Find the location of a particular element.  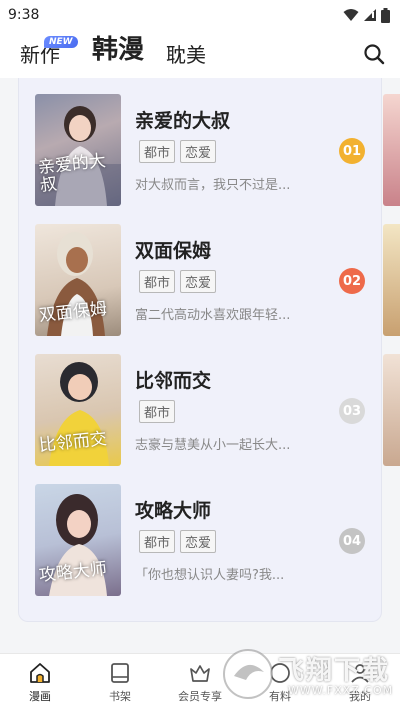

nav-profile: 我的 is located at coordinates (360, 682).